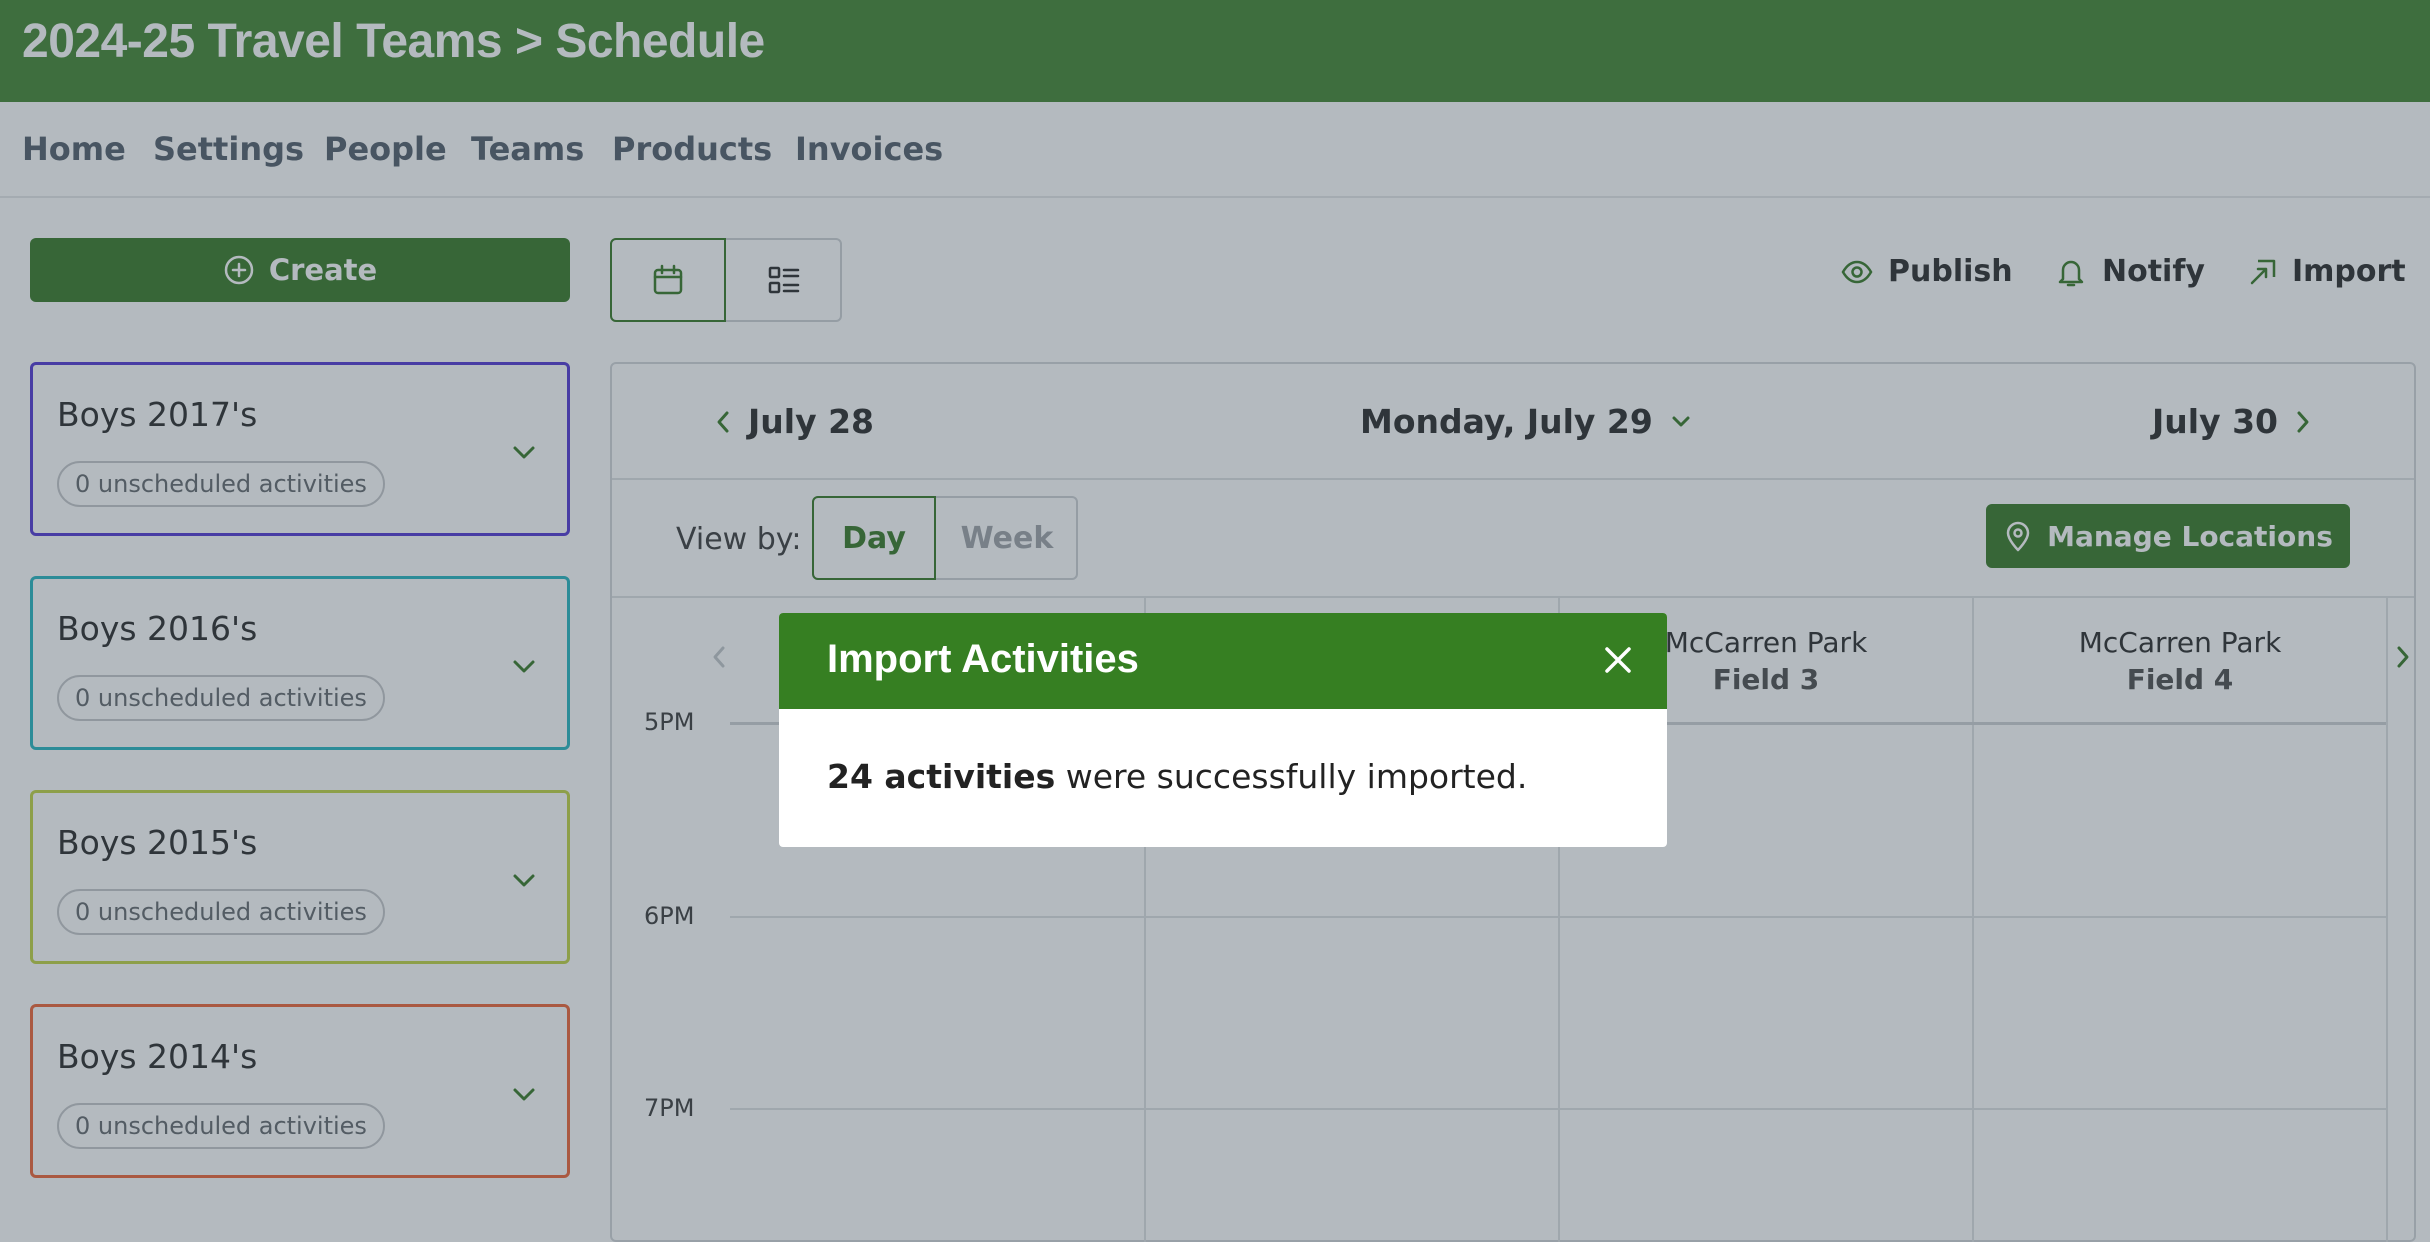 This screenshot has height=1242, width=2430. Describe the element at coordinates (1223, 661) in the screenshot. I see `dialog-header: Import Activities` at that location.